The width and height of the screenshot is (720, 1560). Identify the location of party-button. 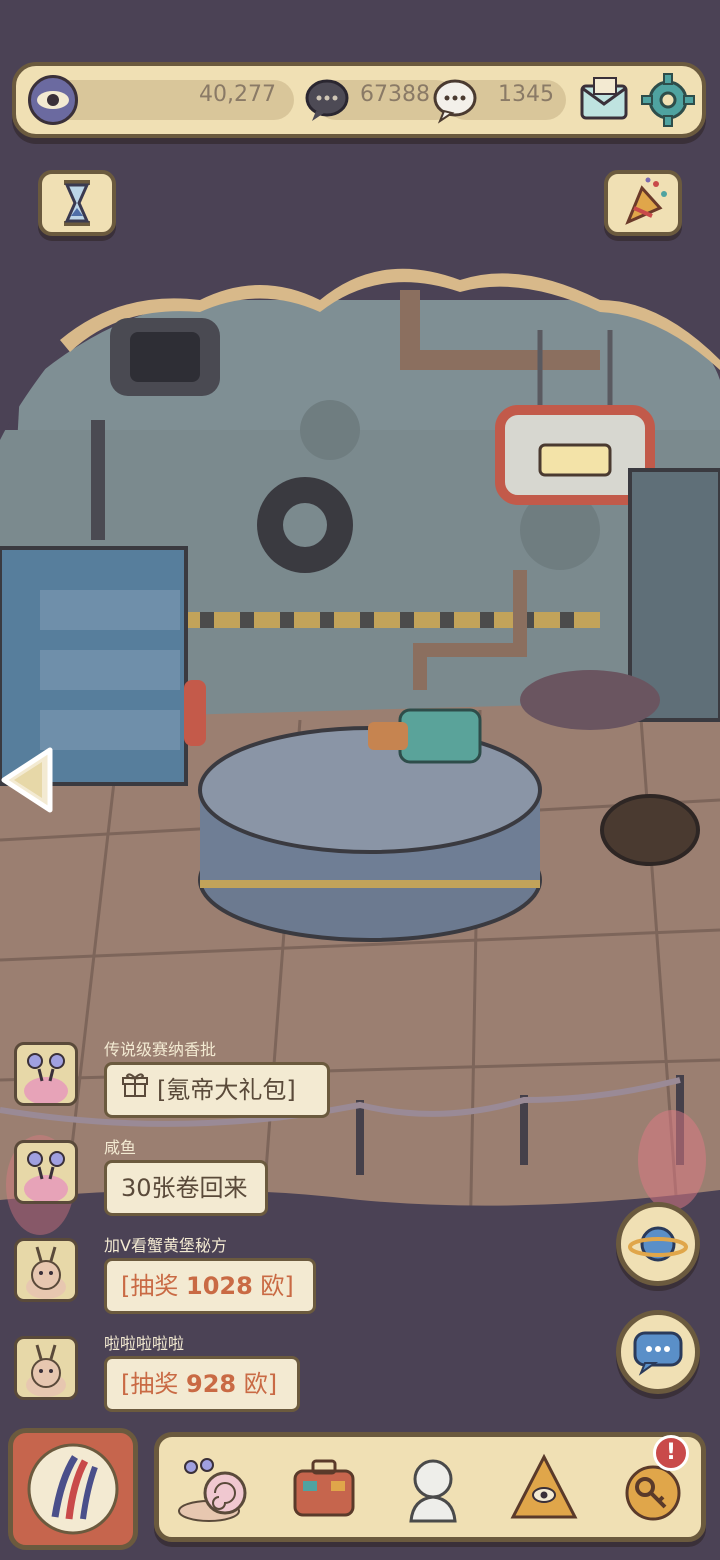
(643, 203).